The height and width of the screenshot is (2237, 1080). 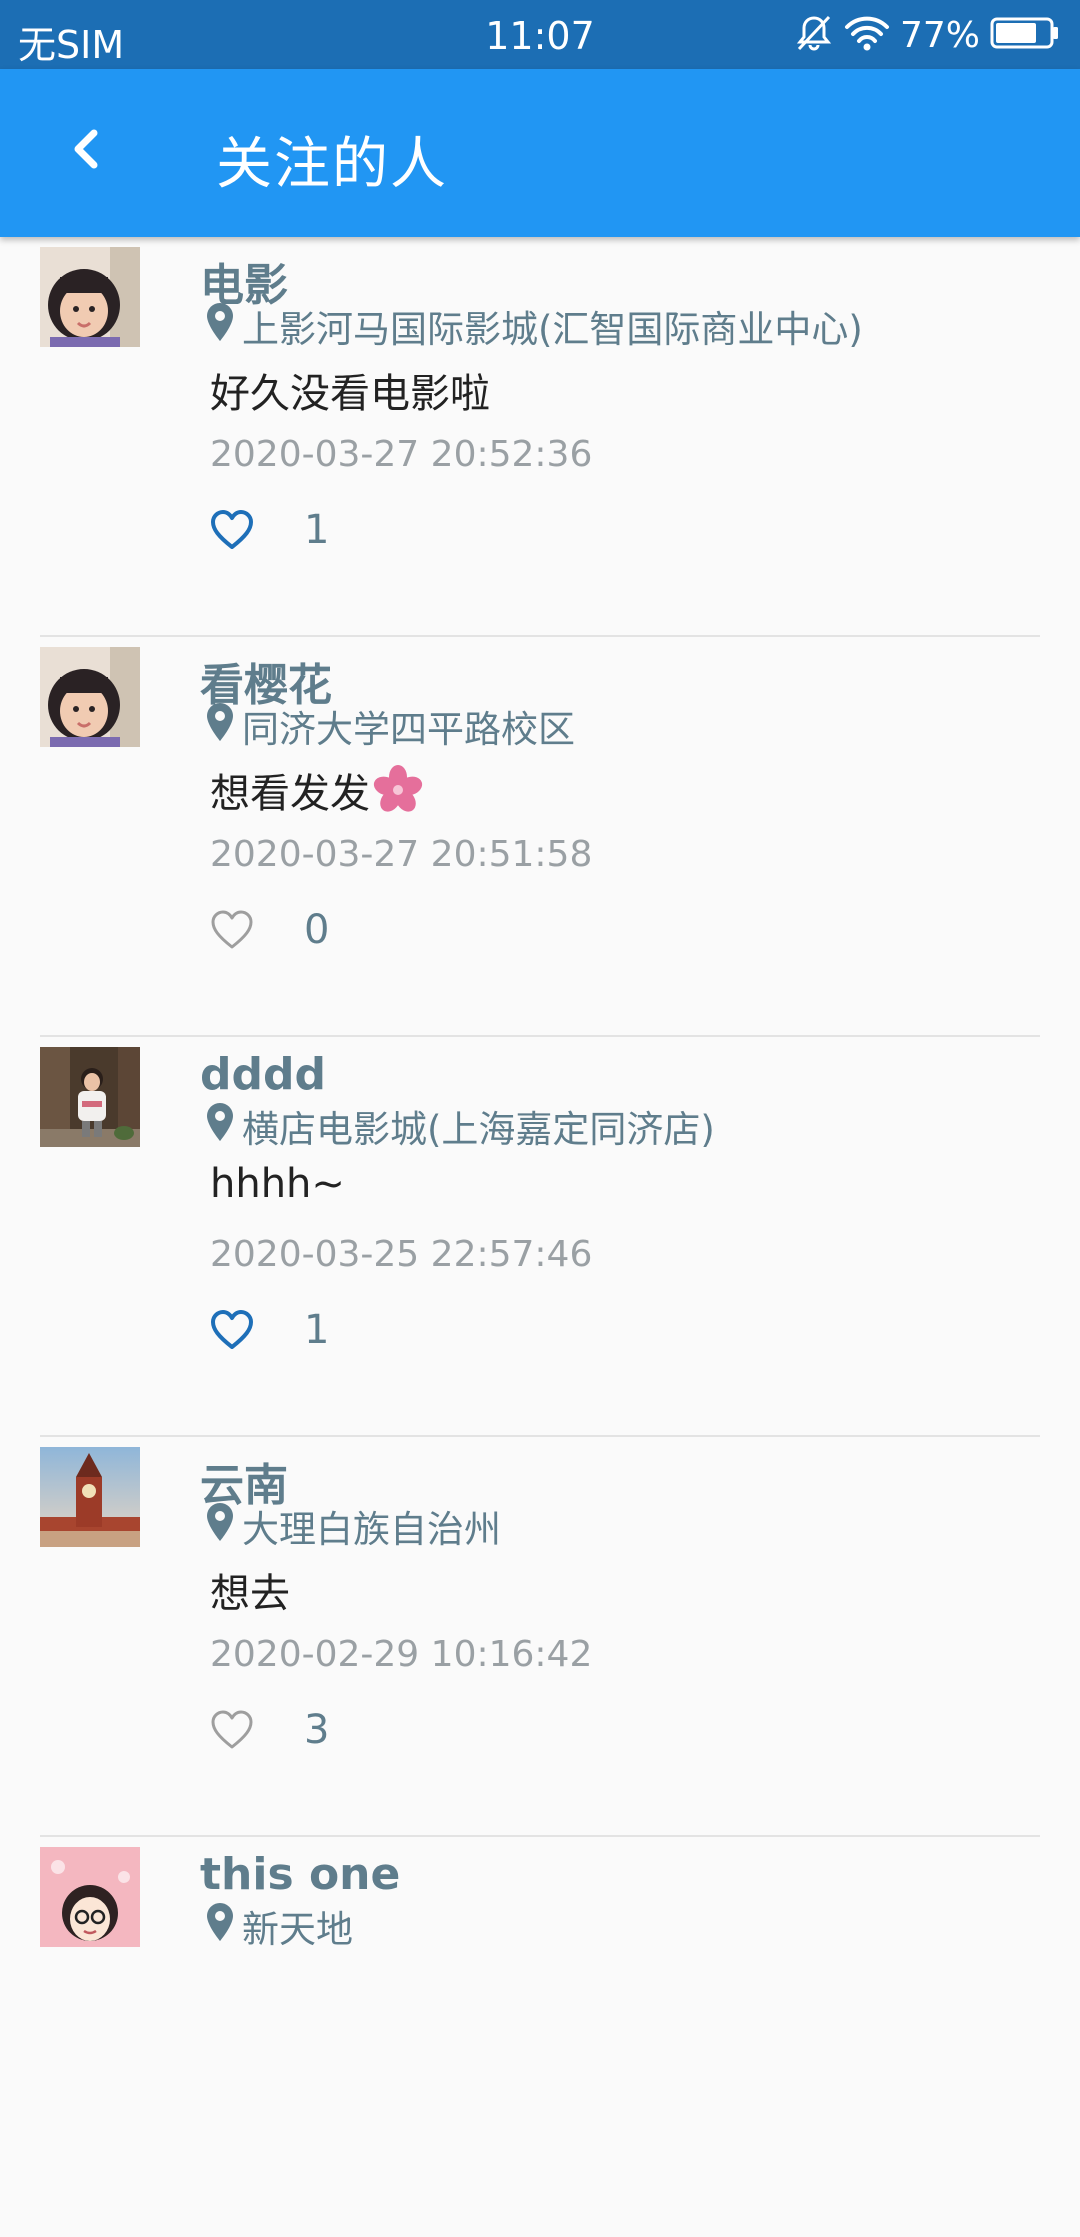 What do you see at coordinates (867, 35) in the screenshot?
I see `wifi-icon` at bounding box center [867, 35].